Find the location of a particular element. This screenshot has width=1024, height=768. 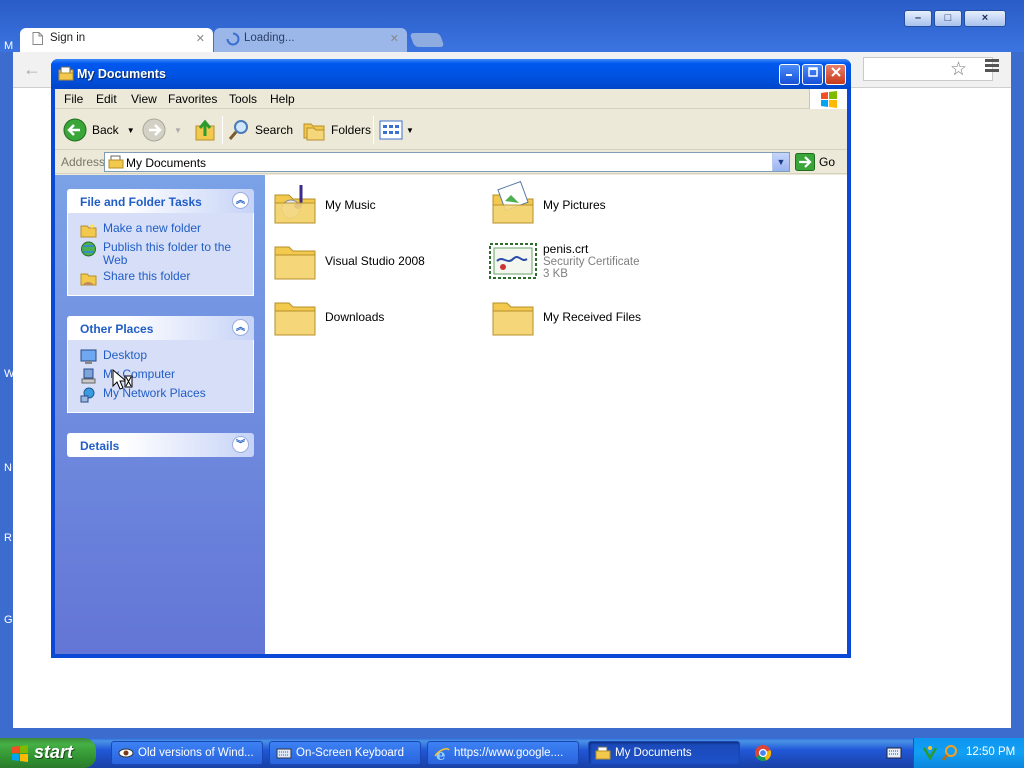

file-type: Security Certificate is located at coordinates (591, 262).